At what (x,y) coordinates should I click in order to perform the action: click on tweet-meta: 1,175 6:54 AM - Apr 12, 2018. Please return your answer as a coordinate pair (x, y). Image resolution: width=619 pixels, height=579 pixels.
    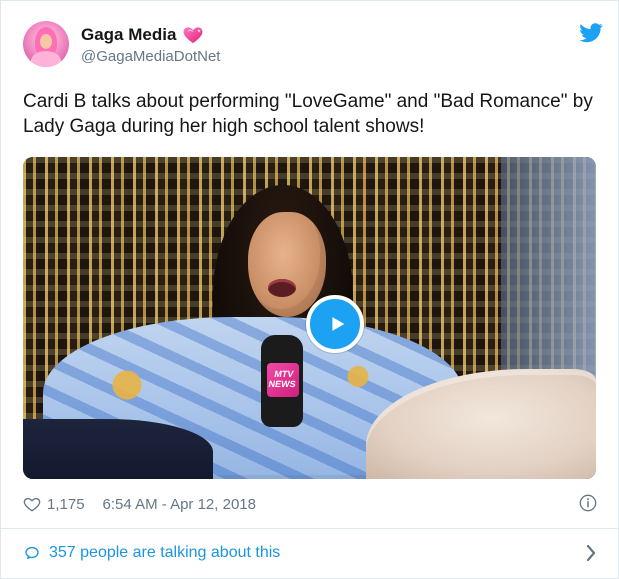
    Looking at the image, I should click on (310, 504).